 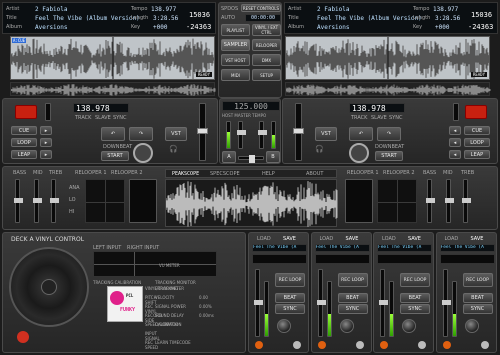 I want to click on relooper-b-area, so click(x=359, y=201).